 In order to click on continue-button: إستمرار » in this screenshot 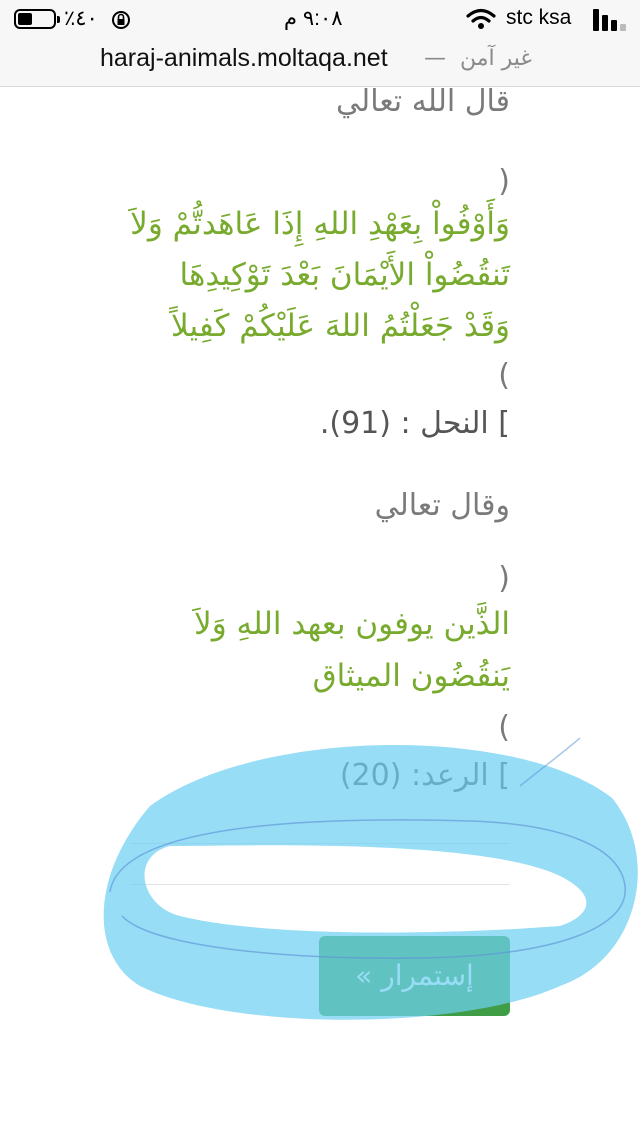, I will do `click(414, 976)`.